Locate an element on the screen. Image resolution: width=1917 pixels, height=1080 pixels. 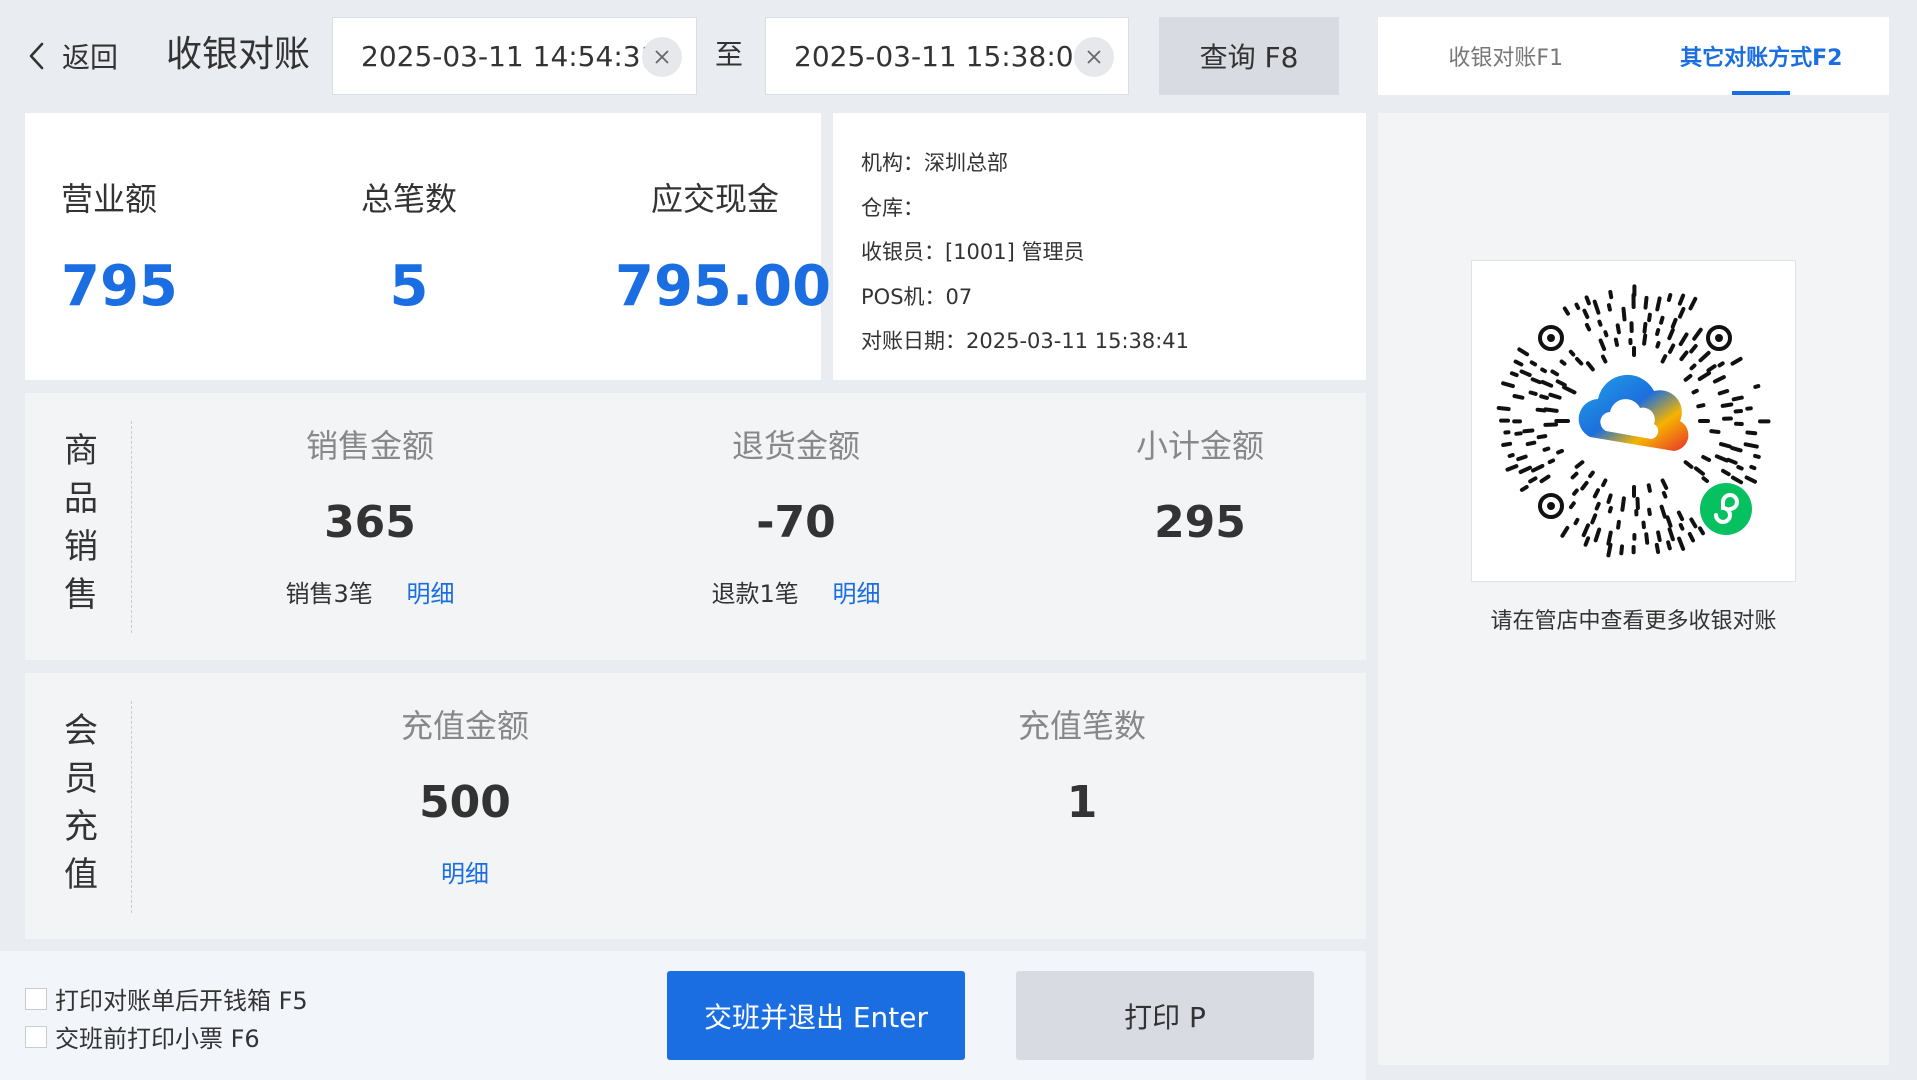
metric-cash-due: 应交现金 795.00 is located at coordinates (723, 249).